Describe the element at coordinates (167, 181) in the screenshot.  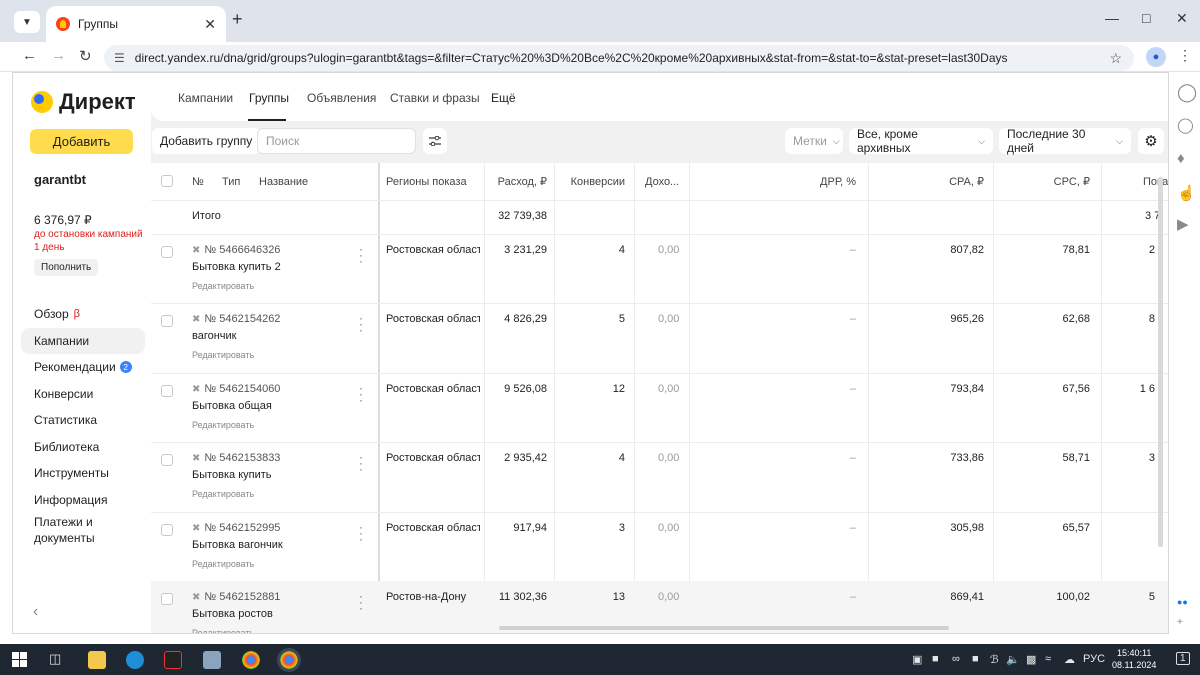
I see `select-all-checkbox` at that location.